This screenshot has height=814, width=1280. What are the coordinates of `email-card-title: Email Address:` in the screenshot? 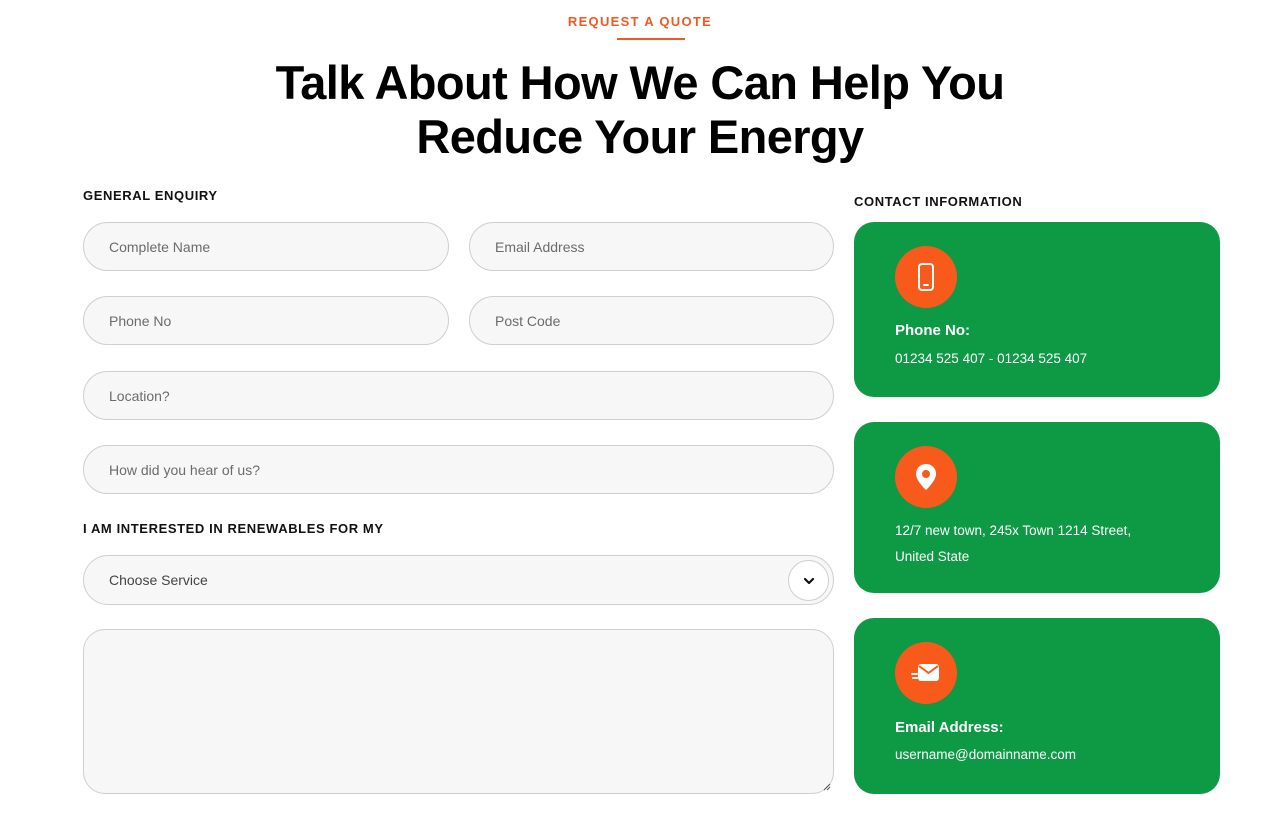 It's located at (949, 727).